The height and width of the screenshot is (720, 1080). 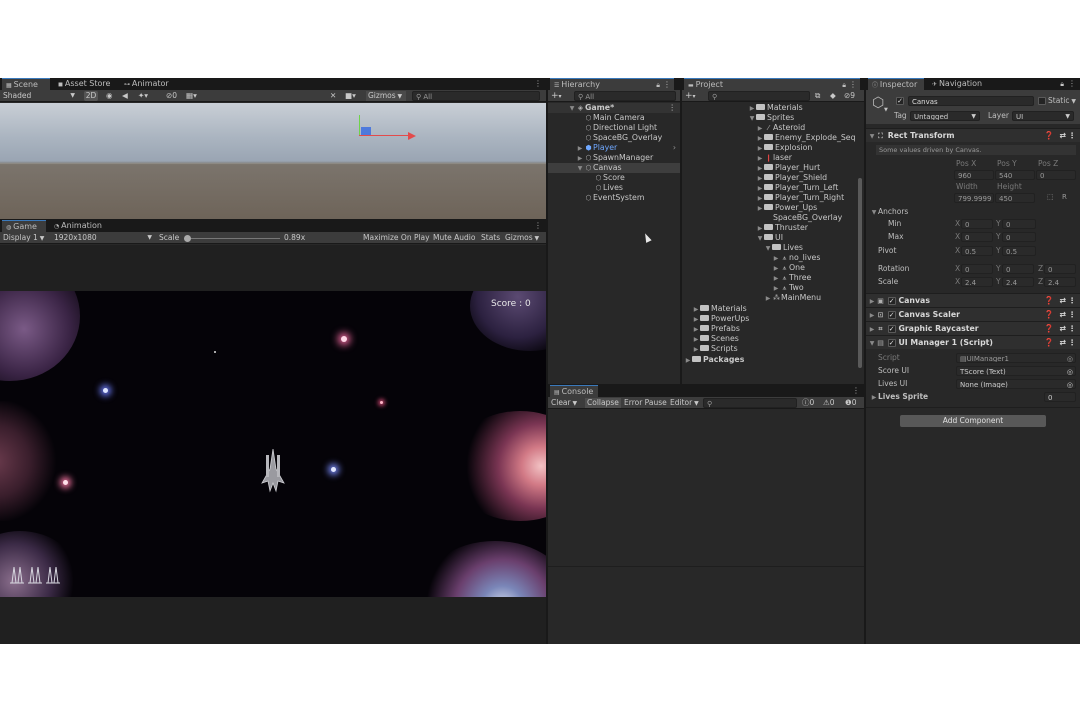 What do you see at coordinates (1060, 397) in the screenshot?
I see `lives-sprite-size-field: 0` at bounding box center [1060, 397].